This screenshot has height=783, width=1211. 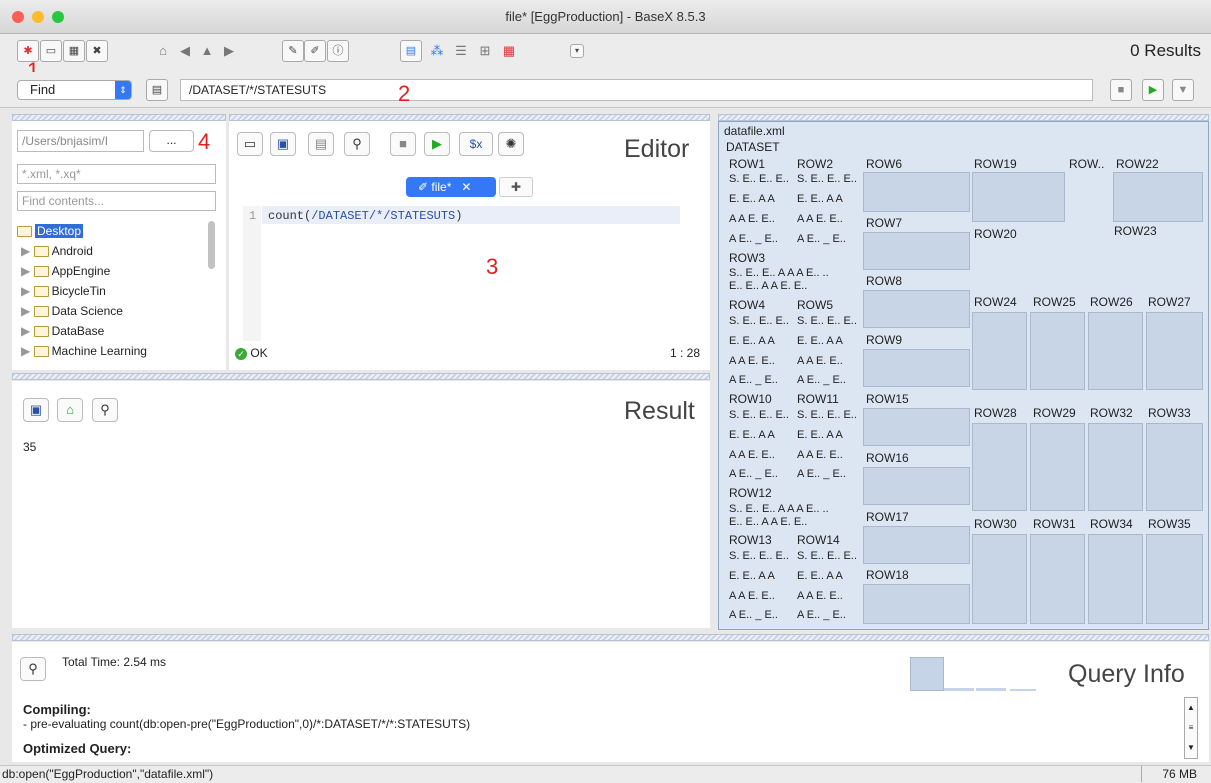 I want to click on tree-item: ▶ Machine Learning, so click(x=112, y=351).